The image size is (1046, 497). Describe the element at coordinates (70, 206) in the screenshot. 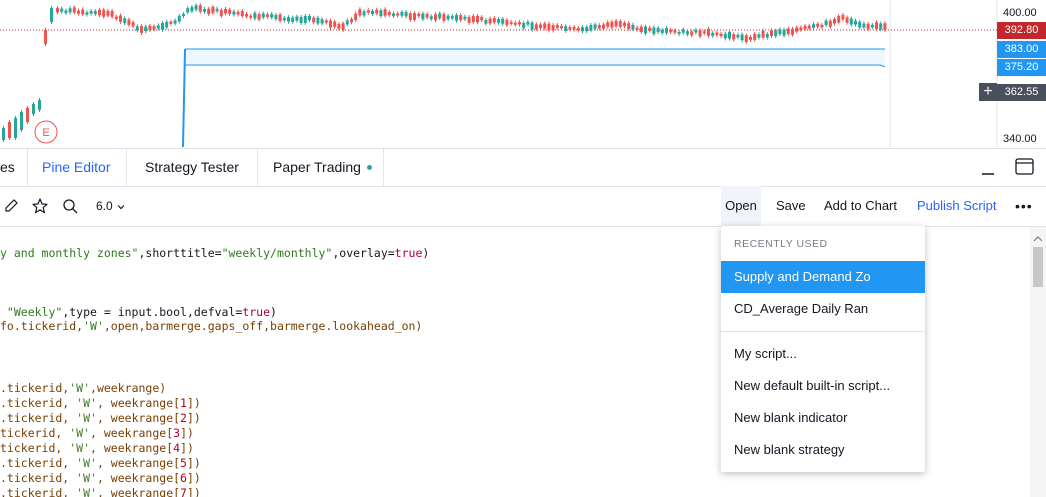

I see `search-button` at that location.